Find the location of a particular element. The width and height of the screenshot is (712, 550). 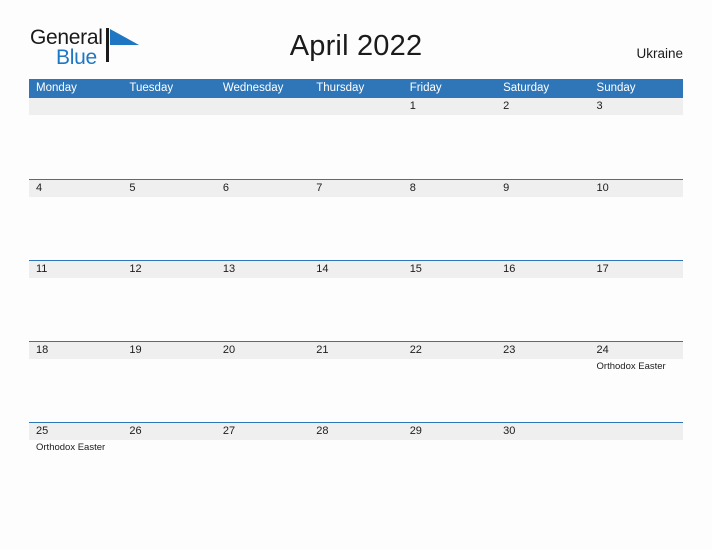

day-cell-number: 8 is located at coordinates (449, 188).